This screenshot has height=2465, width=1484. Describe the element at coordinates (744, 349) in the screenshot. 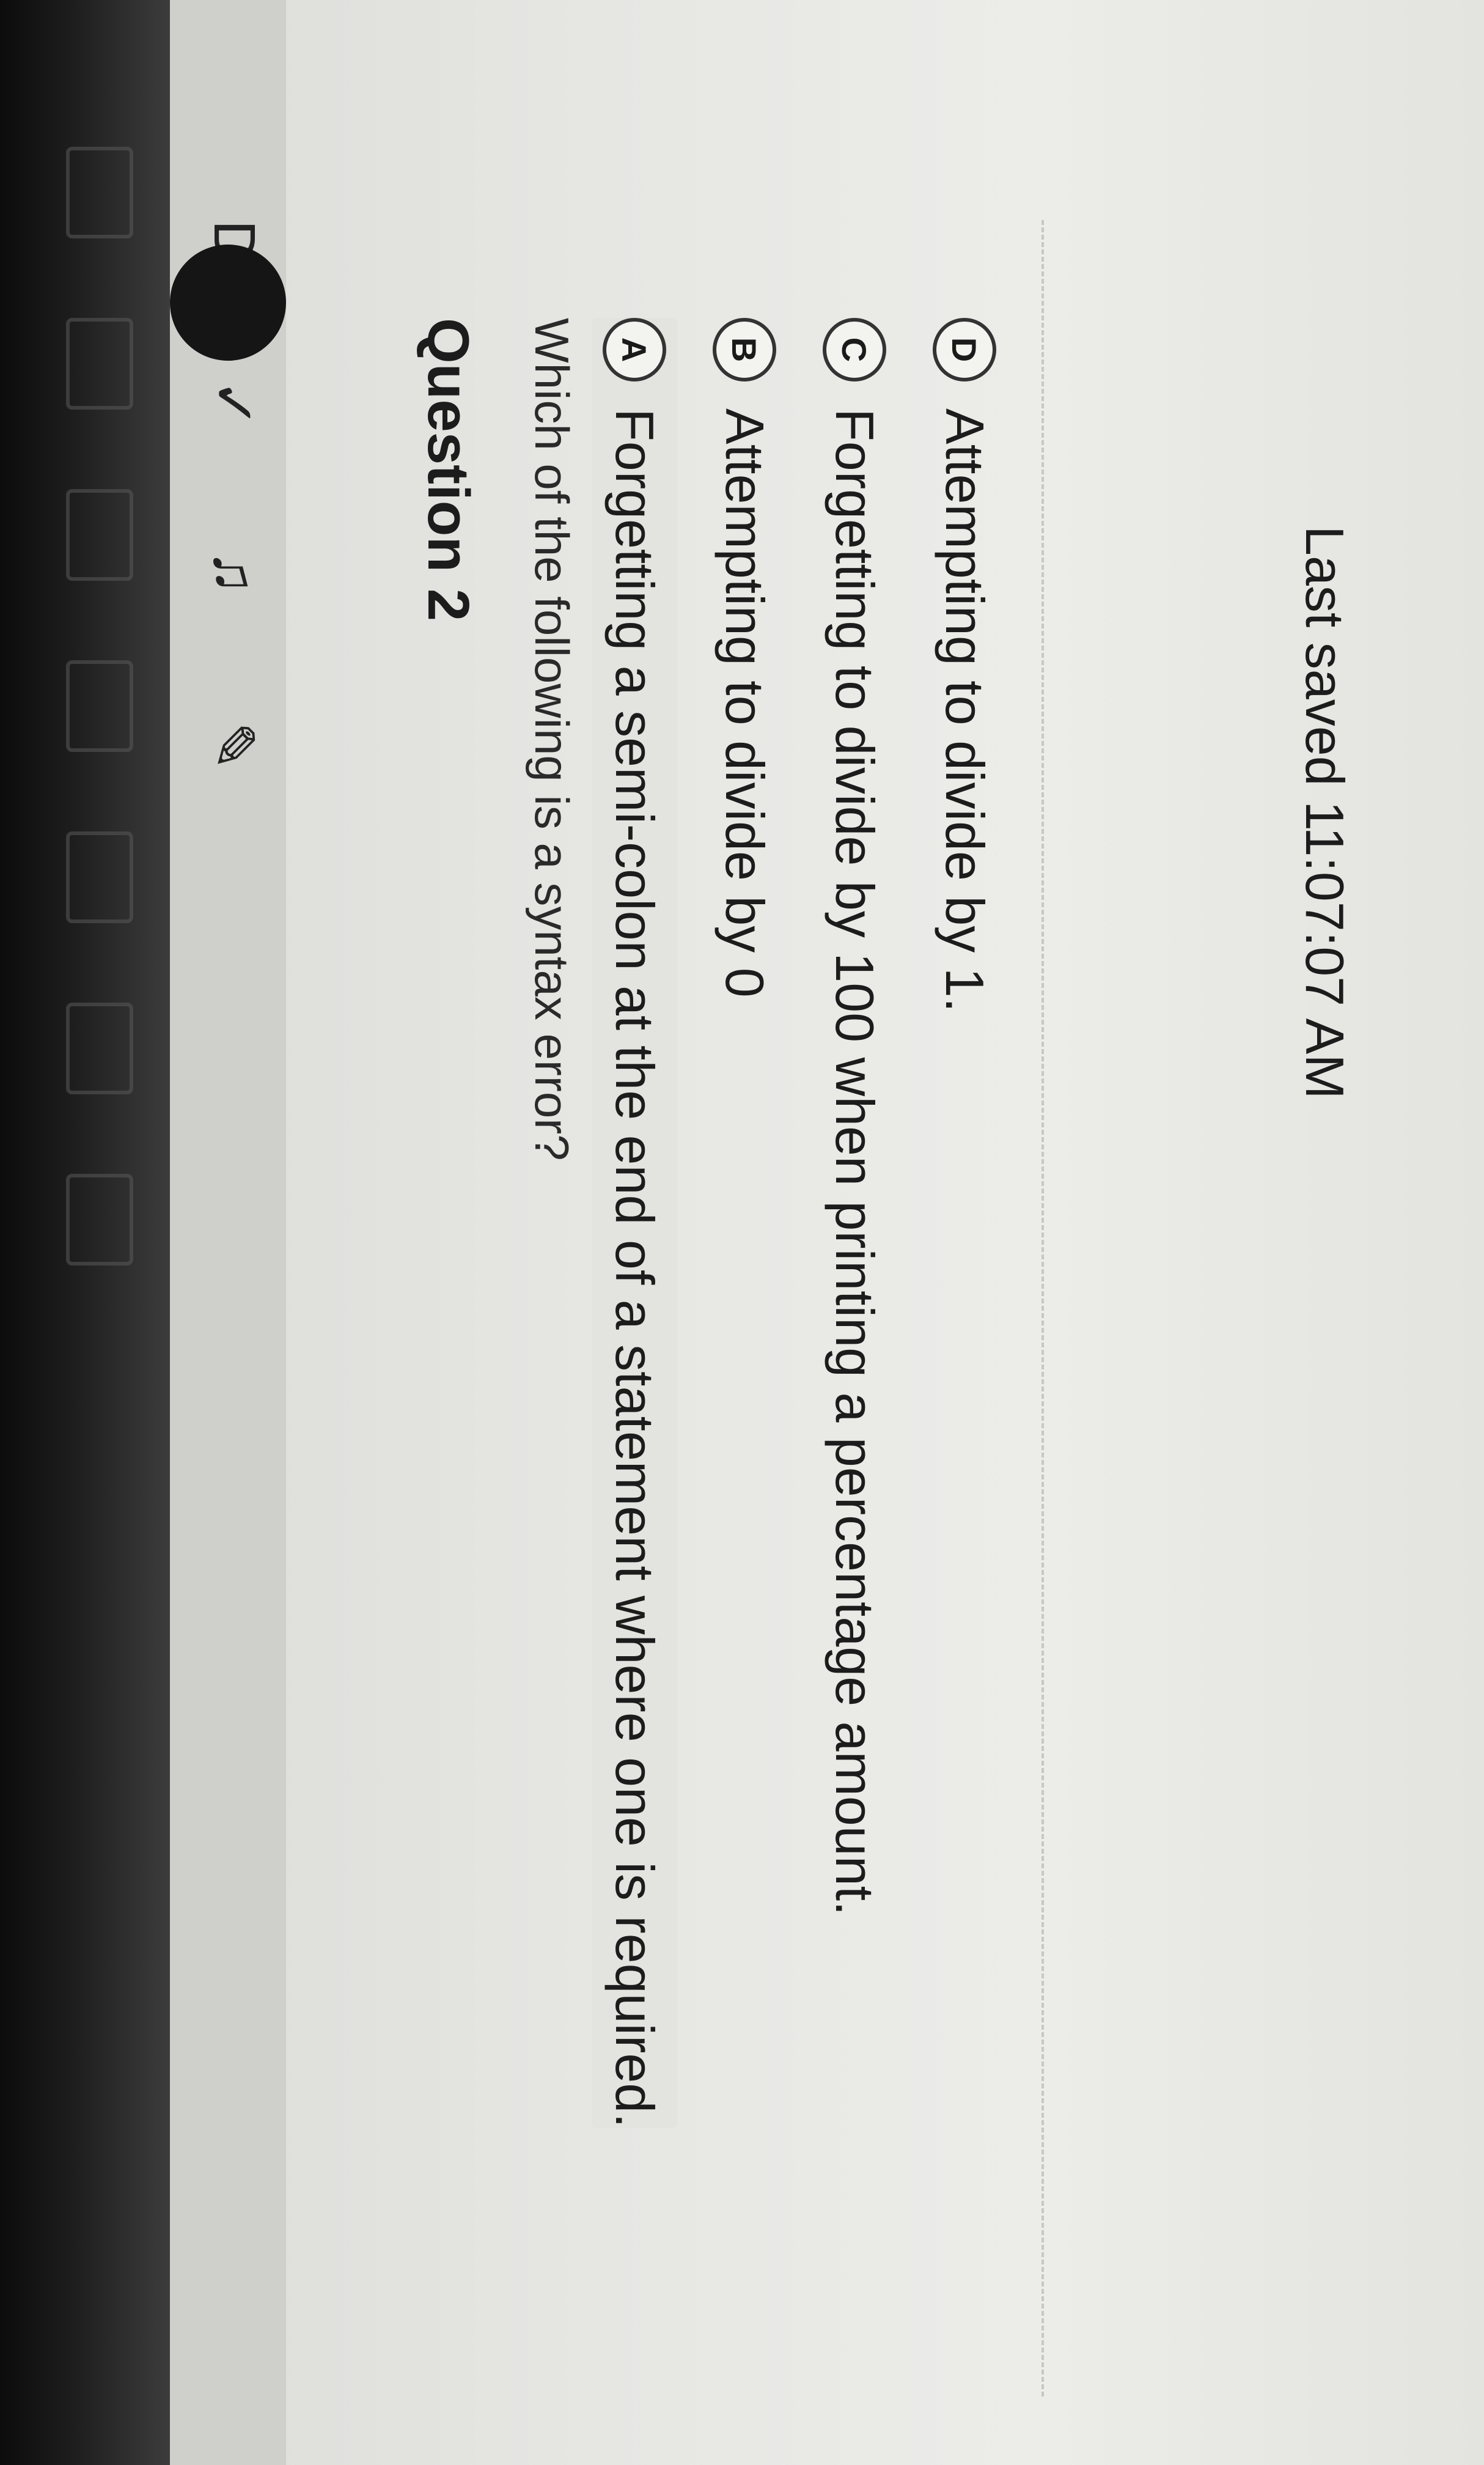

I see `choice-b-letter: B` at that location.